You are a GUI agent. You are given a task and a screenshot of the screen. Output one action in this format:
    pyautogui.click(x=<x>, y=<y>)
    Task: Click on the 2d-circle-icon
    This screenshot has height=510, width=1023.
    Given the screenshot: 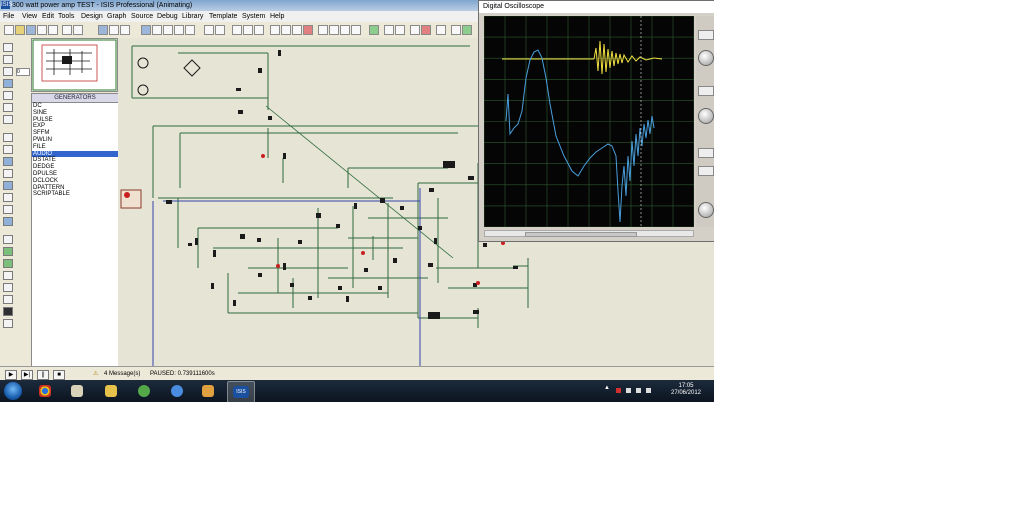 What is the action you would take?
    pyautogui.click(x=8, y=263)
    